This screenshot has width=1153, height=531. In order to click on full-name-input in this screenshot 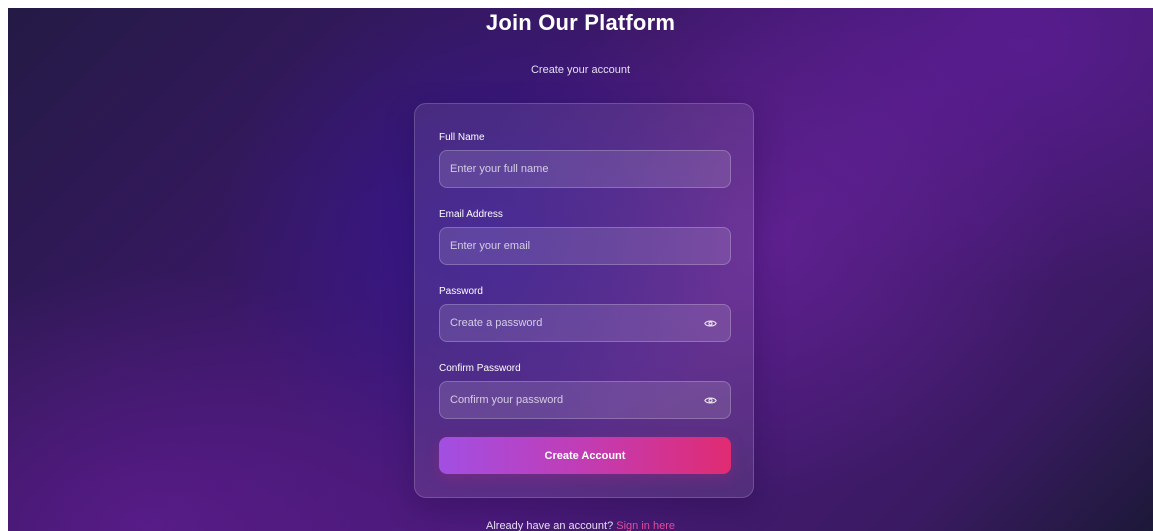, I will do `click(585, 169)`.